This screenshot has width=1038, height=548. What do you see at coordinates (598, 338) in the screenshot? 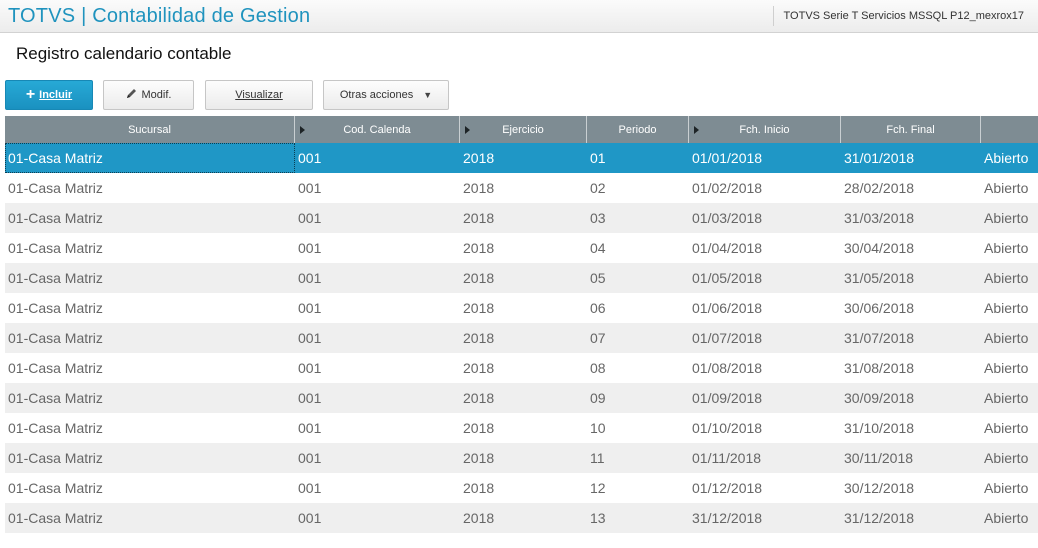
I see `cell-periodo: 07` at bounding box center [598, 338].